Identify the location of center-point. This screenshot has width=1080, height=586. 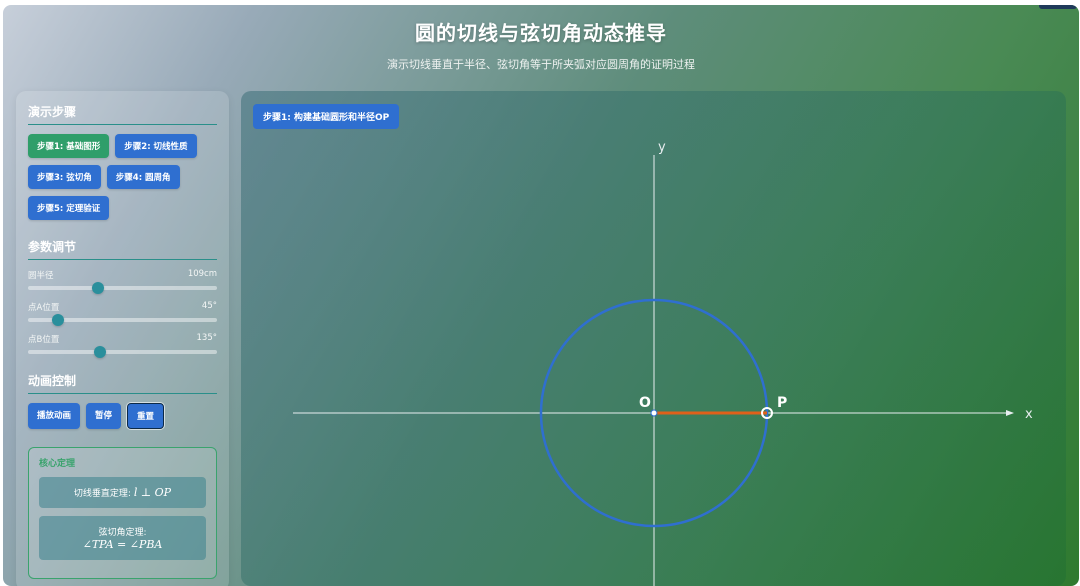
(654, 413).